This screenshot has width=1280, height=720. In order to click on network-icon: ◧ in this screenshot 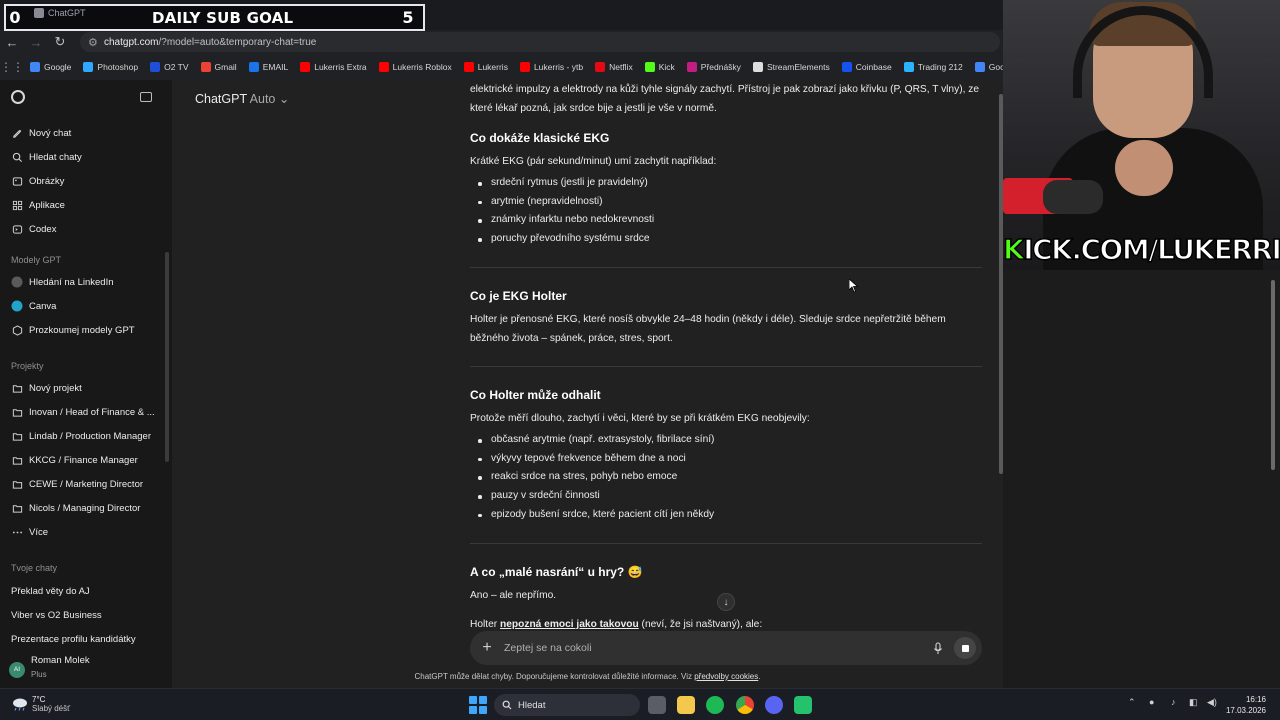, I will do `click(1193, 702)`.